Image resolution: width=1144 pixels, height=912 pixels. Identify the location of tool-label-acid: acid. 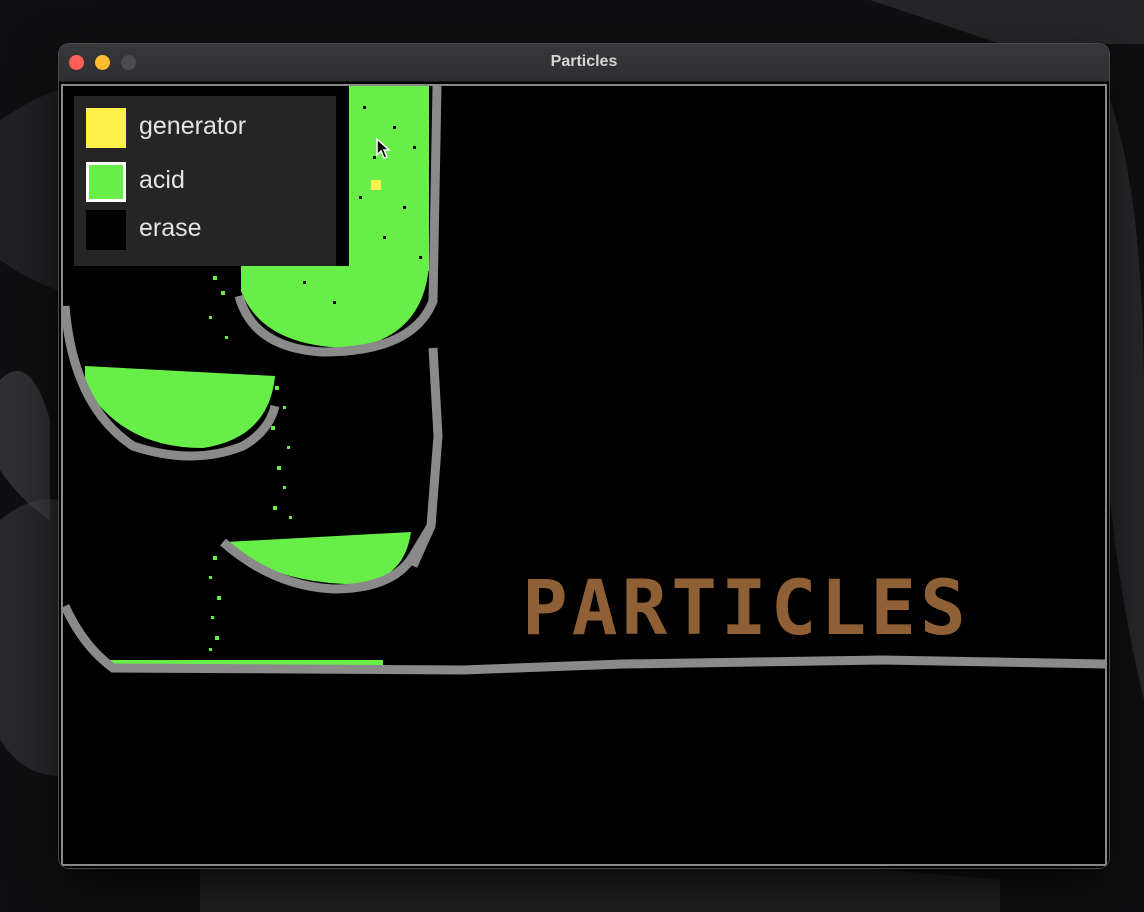
(162, 180).